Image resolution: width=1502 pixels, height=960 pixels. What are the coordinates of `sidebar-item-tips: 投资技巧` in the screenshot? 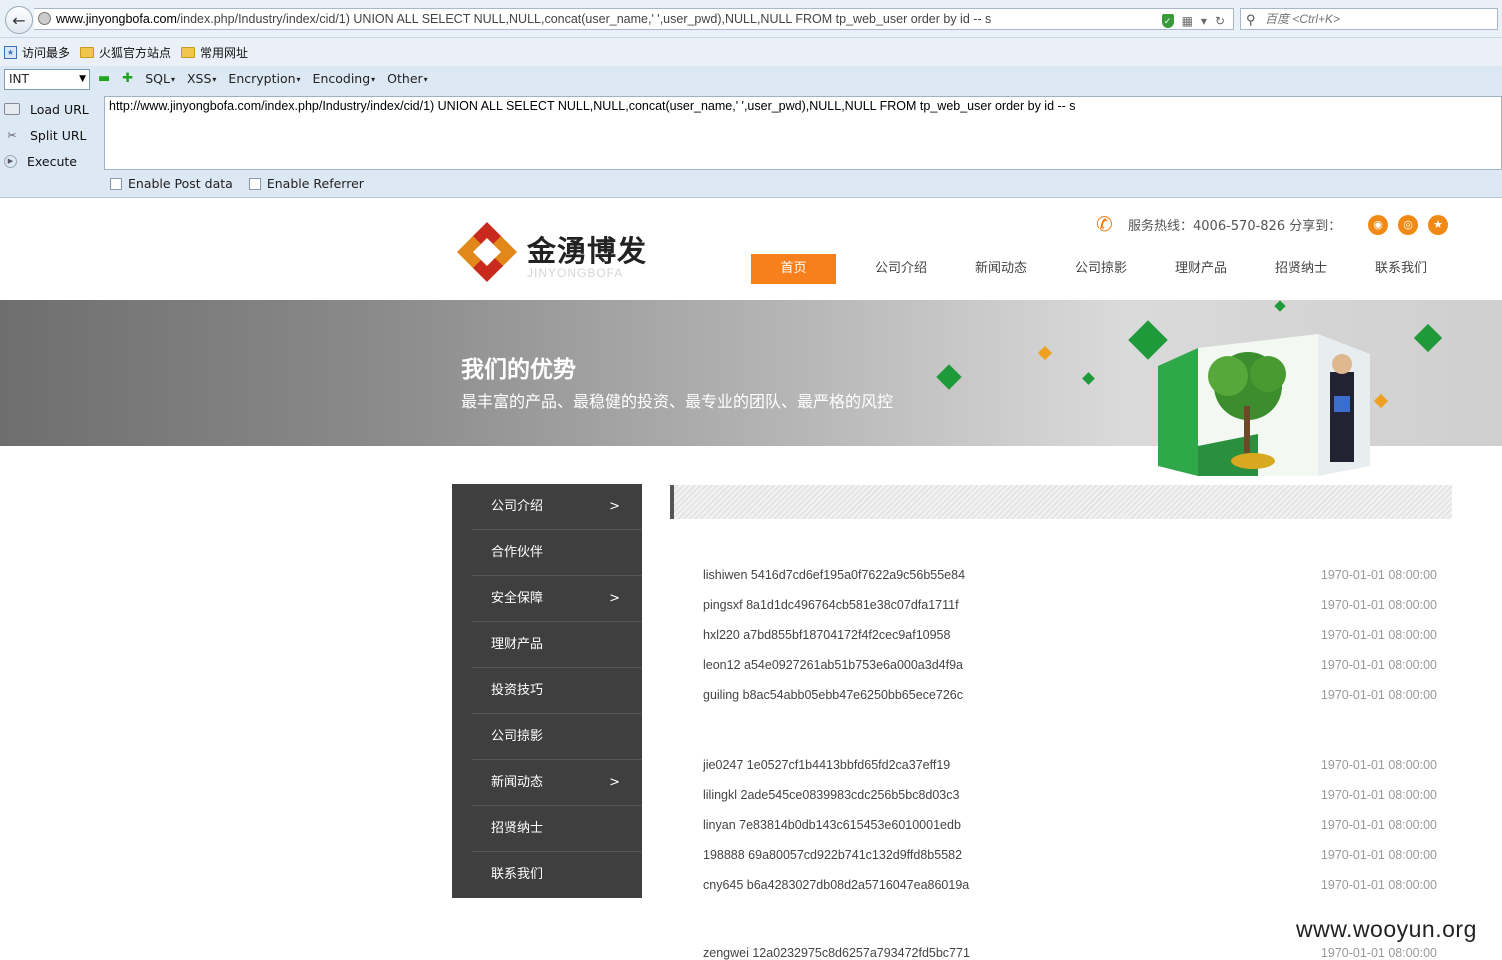 It's located at (547, 691).